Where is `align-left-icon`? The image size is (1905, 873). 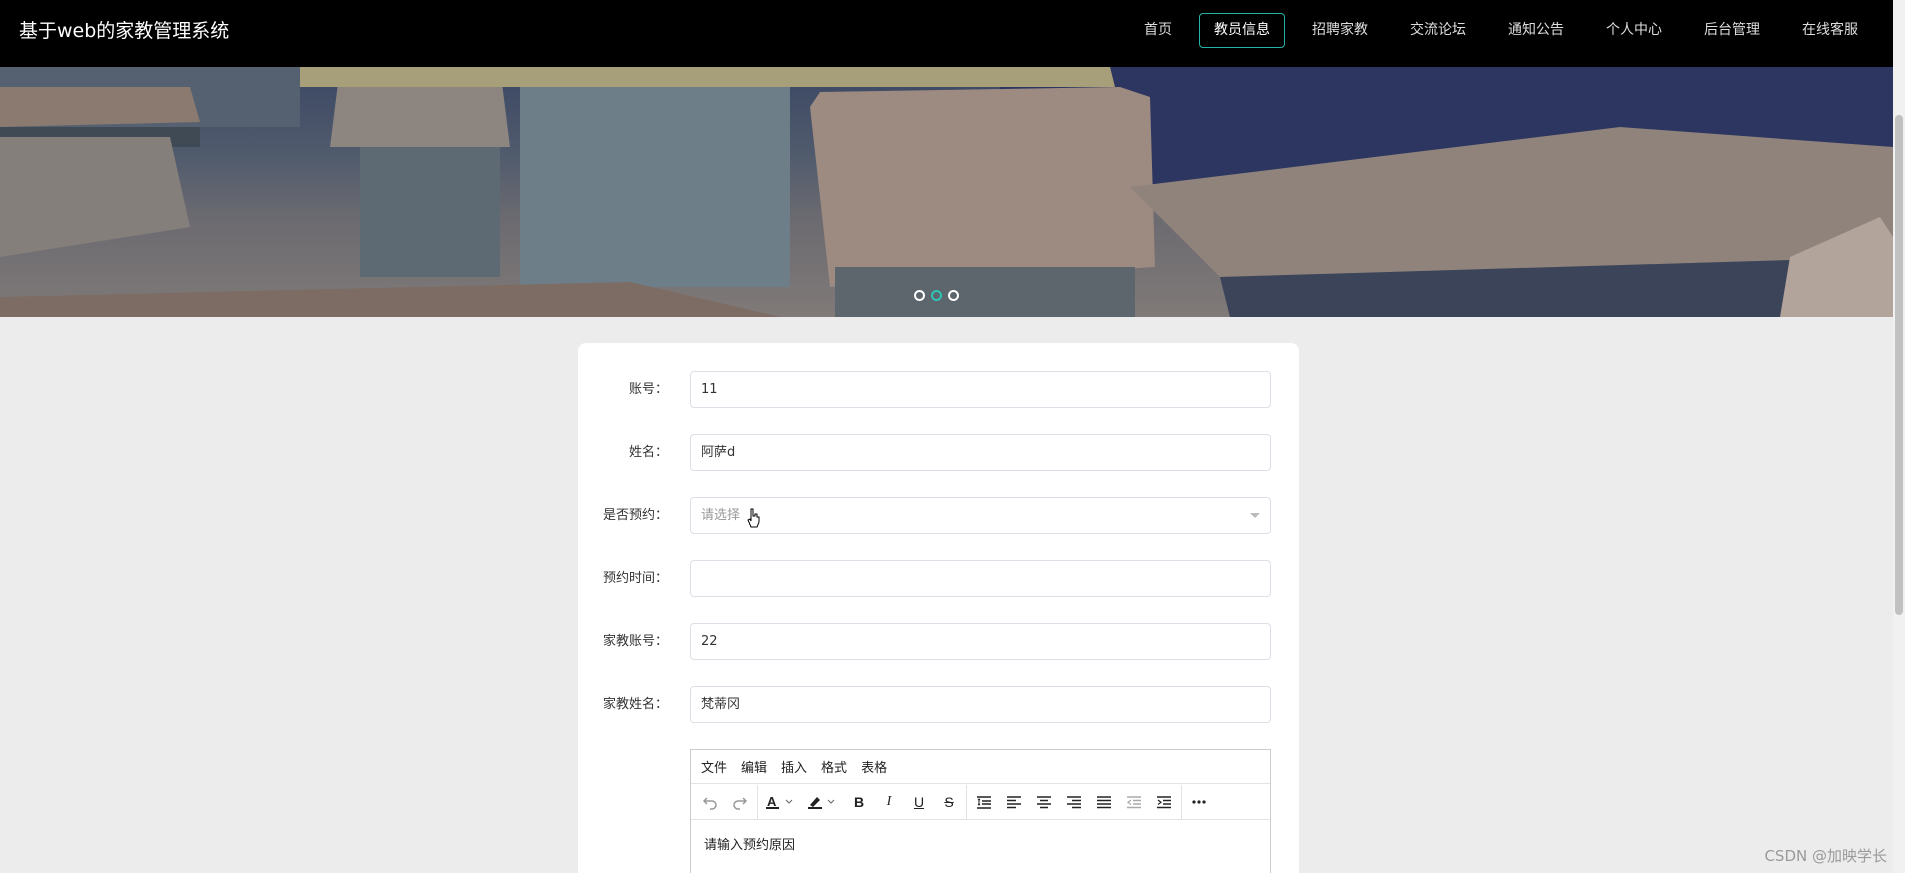
align-left-icon is located at coordinates (1014, 802).